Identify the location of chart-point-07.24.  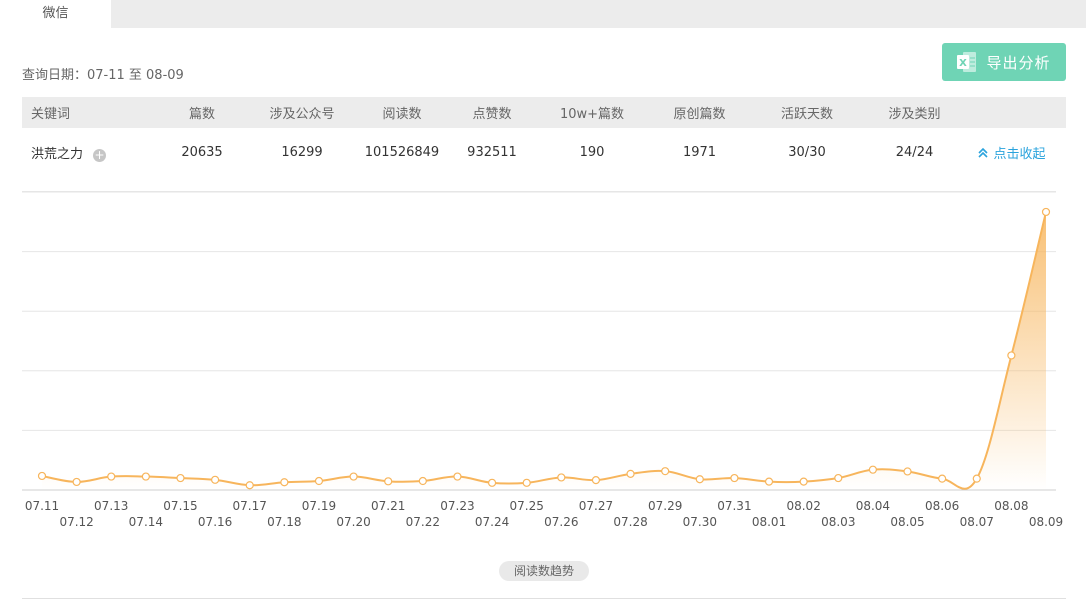
(492, 482).